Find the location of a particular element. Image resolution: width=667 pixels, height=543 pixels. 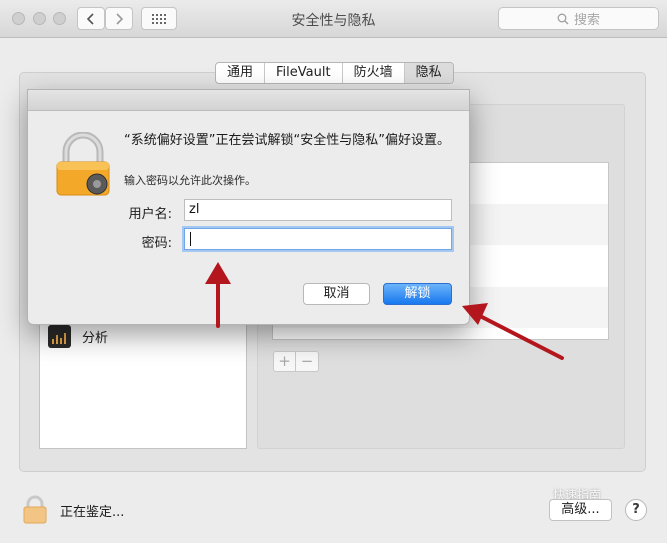

search-icon is located at coordinates (563, 18).